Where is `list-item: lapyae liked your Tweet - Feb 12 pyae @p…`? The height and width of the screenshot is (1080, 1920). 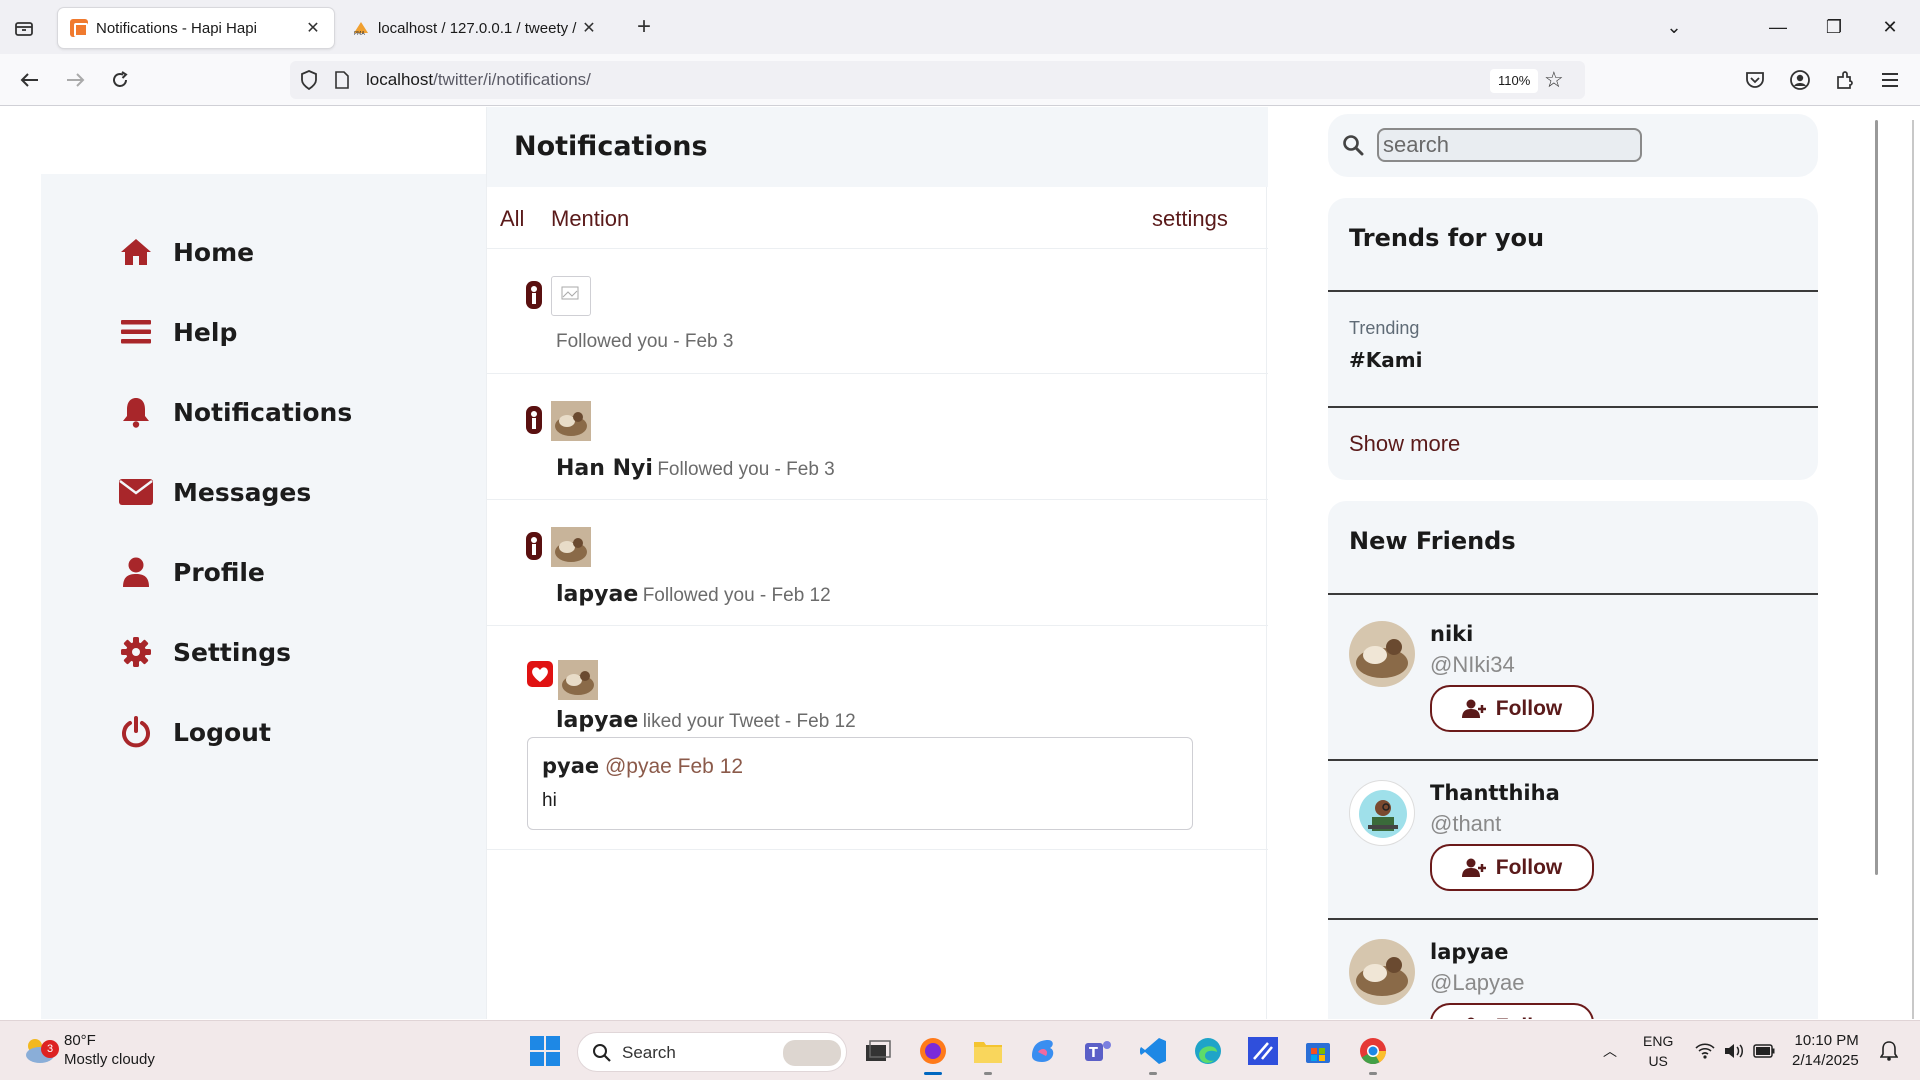
list-item: lapyae liked your Tweet - Feb 12 pyae @p… is located at coordinates (877, 738).